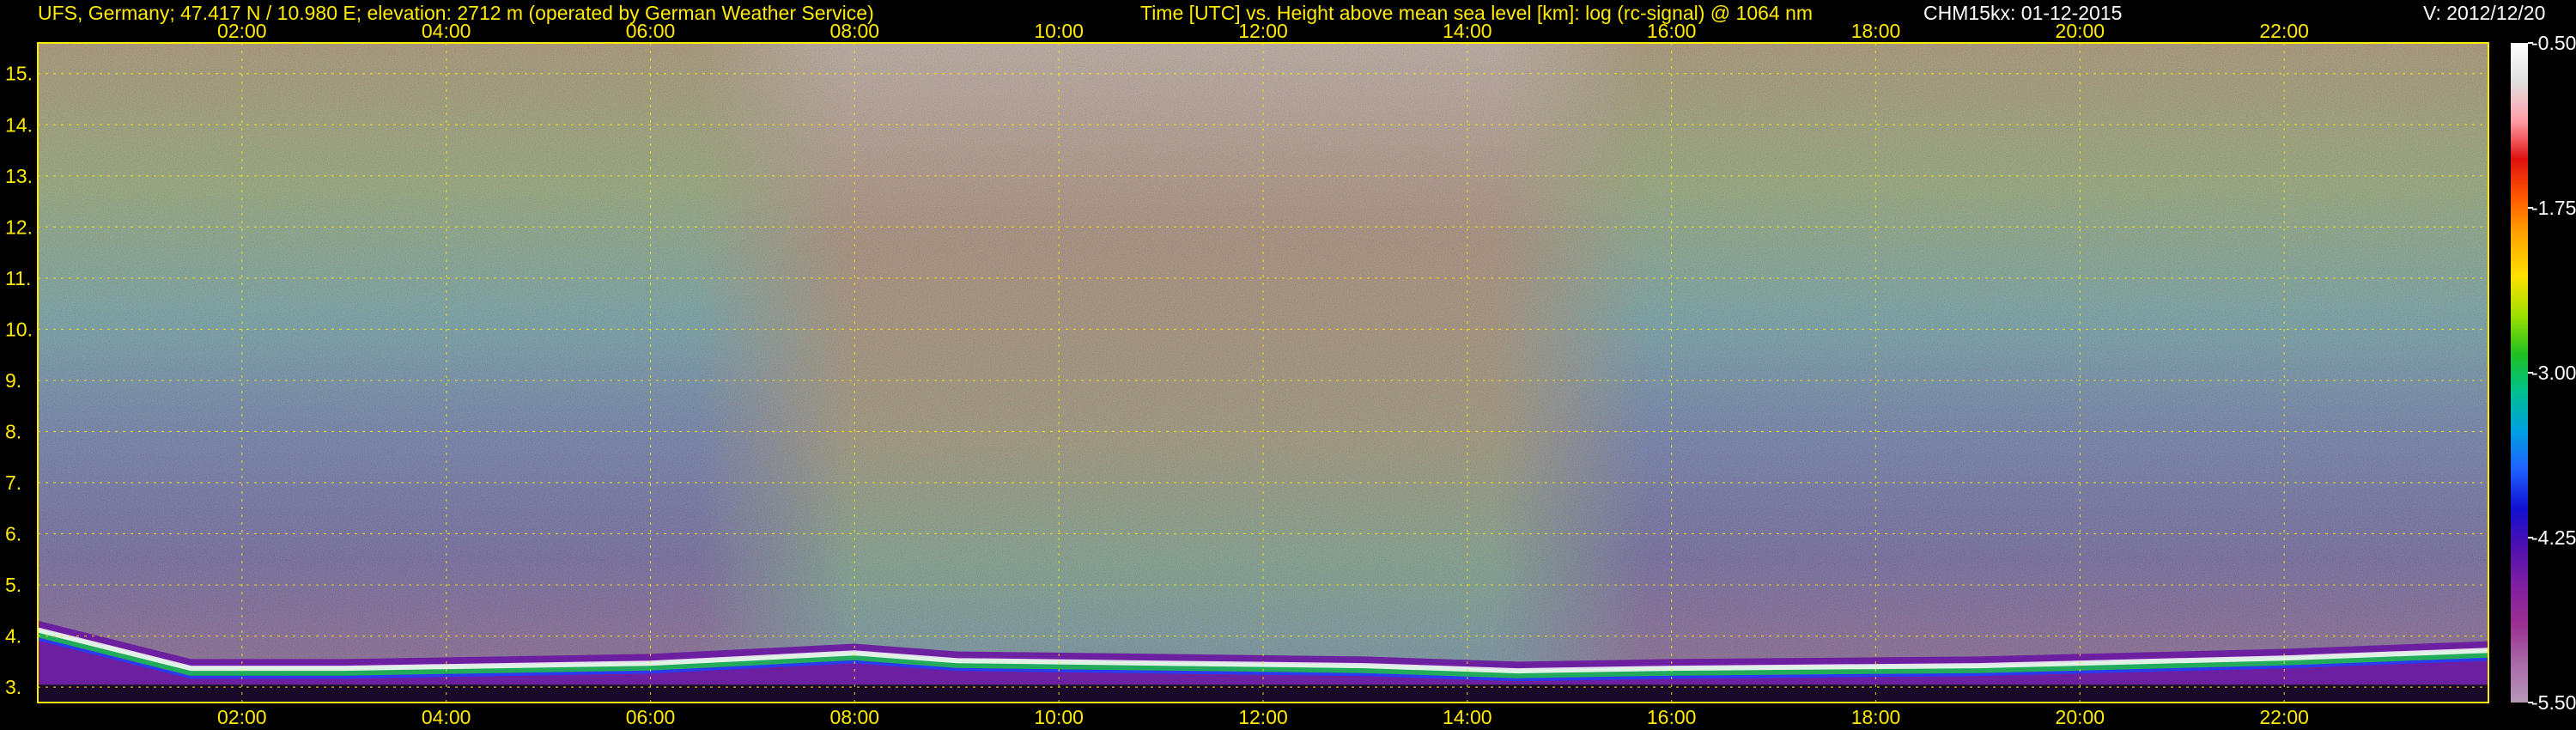 This screenshot has width=2576, height=730. What do you see at coordinates (1876, 717) in the screenshot?
I see `x-tick-label-bottom: 18:00` at bounding box center [1876, 717].